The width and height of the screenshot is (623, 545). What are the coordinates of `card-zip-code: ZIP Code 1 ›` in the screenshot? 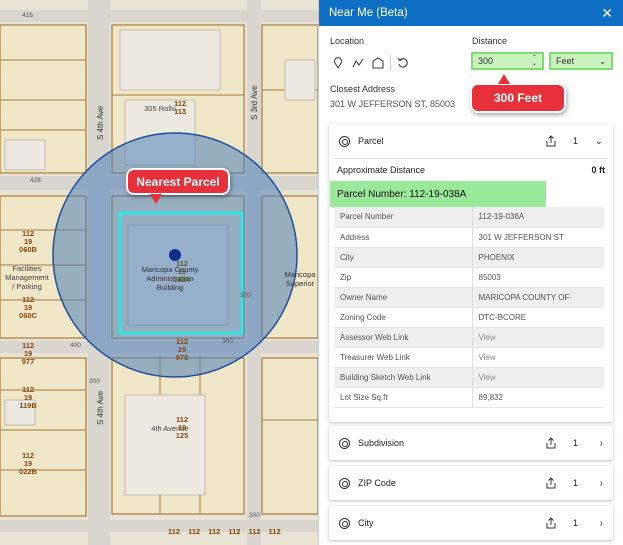 It's located at (471, 483).